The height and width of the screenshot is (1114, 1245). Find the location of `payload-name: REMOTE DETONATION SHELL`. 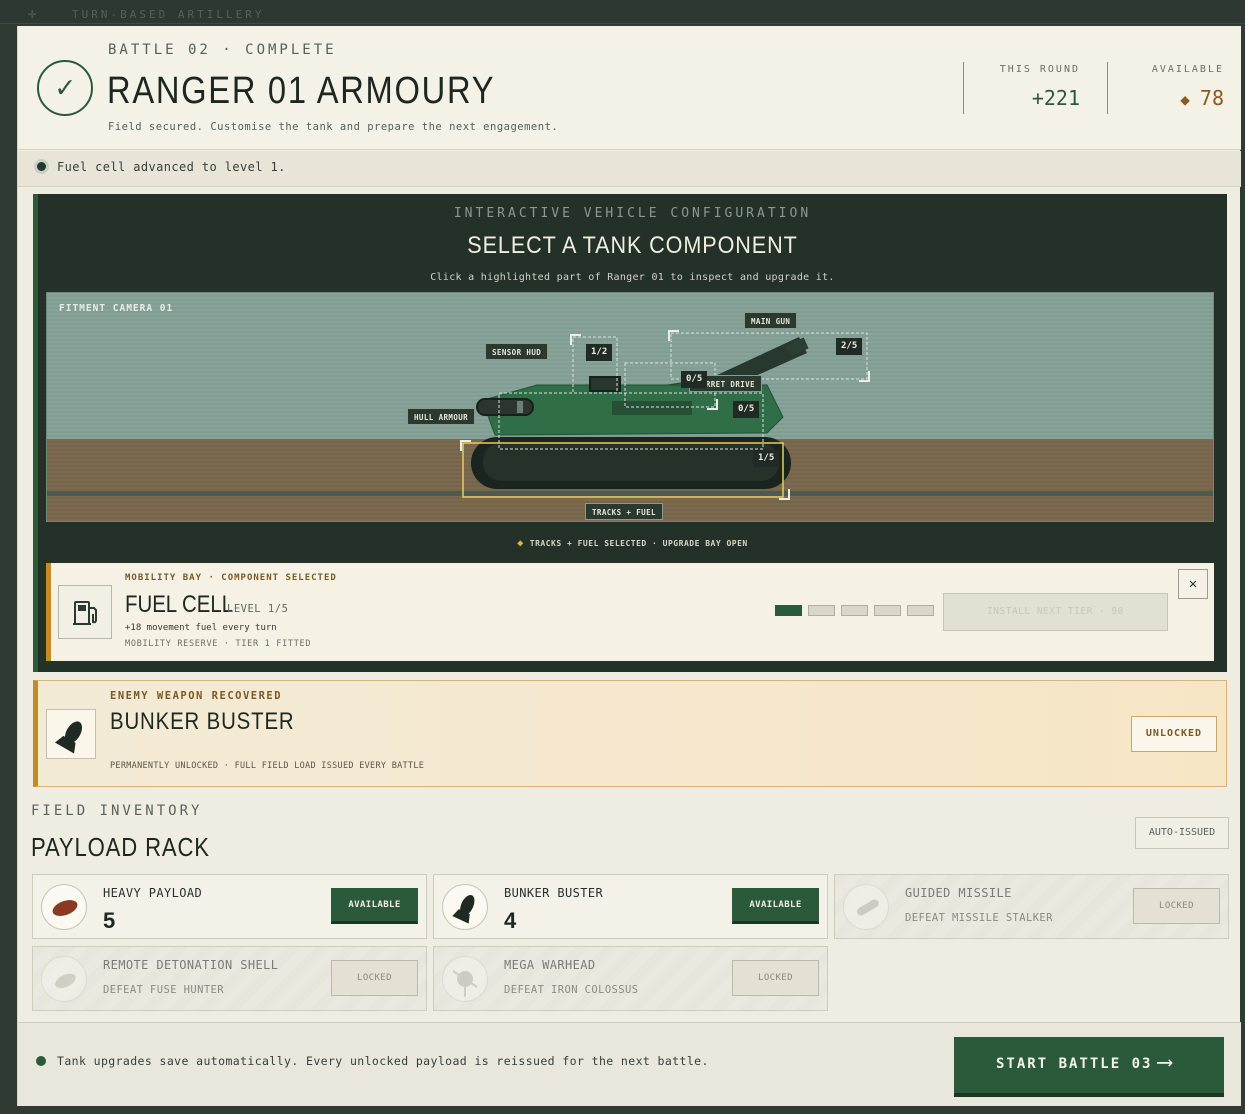

payload-name: REMOTE DETONATION SHELL is located at coordinates (191, 965).